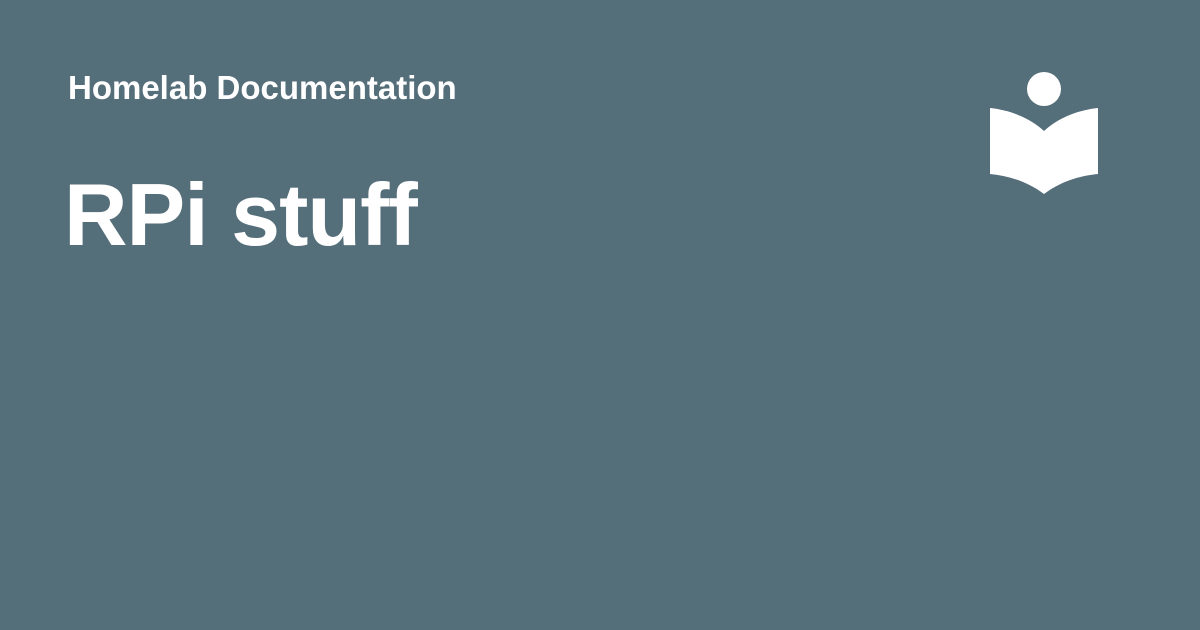  Describe the element at coordinates (262, 87) in the screenshot. I see `site-name: Homelab Documentation` at that location.